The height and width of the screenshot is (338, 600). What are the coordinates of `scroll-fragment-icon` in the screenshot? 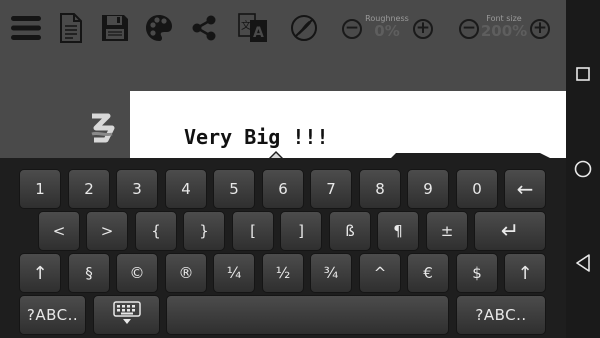 It's located at (108, 132).